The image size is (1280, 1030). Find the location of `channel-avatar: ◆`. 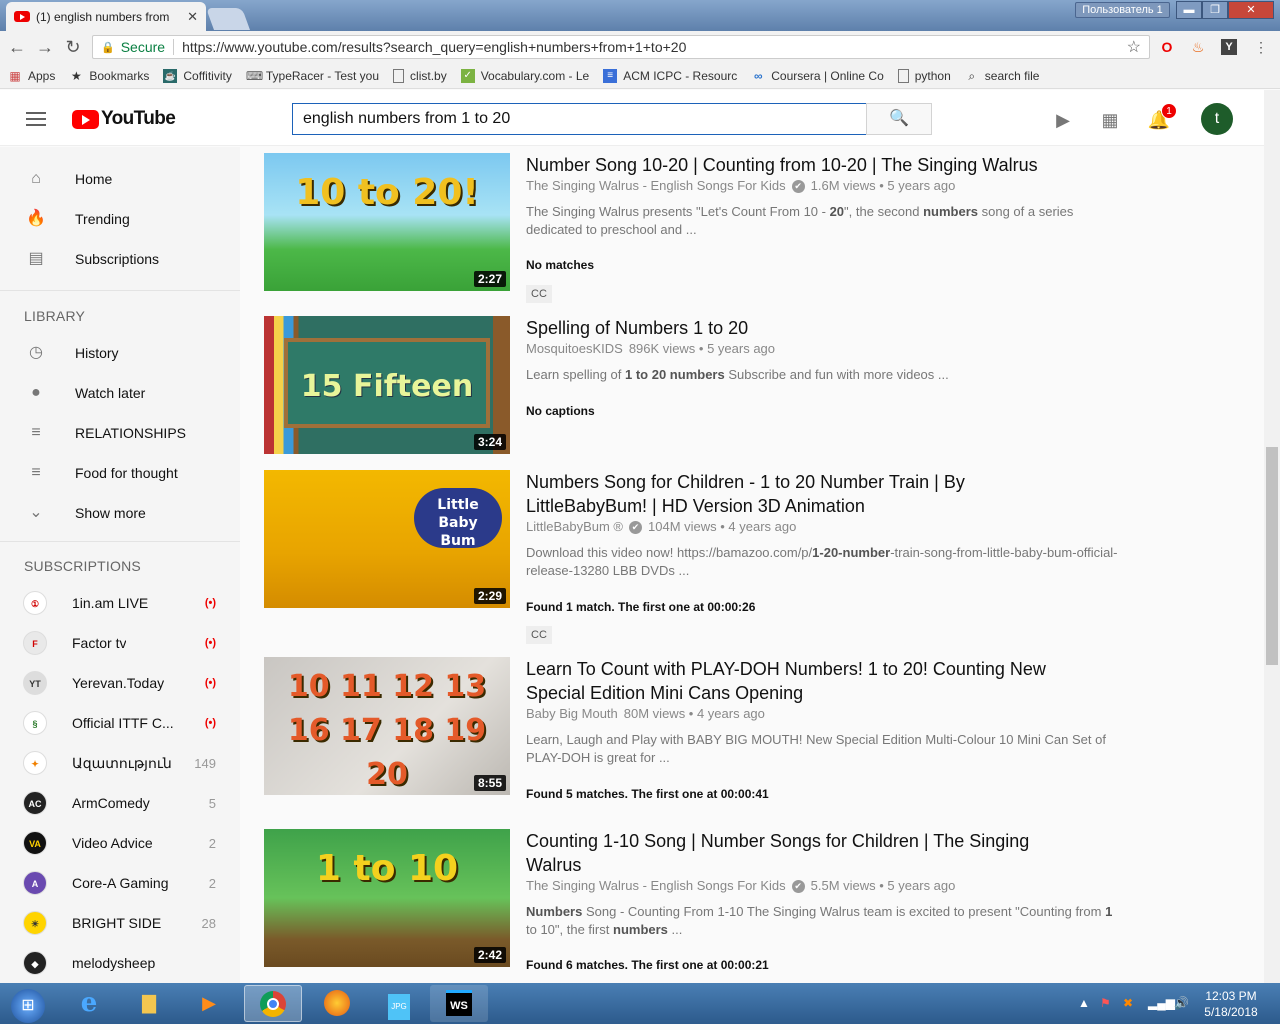

channel-avatar: ◆ is located at coordinates (35, 963).